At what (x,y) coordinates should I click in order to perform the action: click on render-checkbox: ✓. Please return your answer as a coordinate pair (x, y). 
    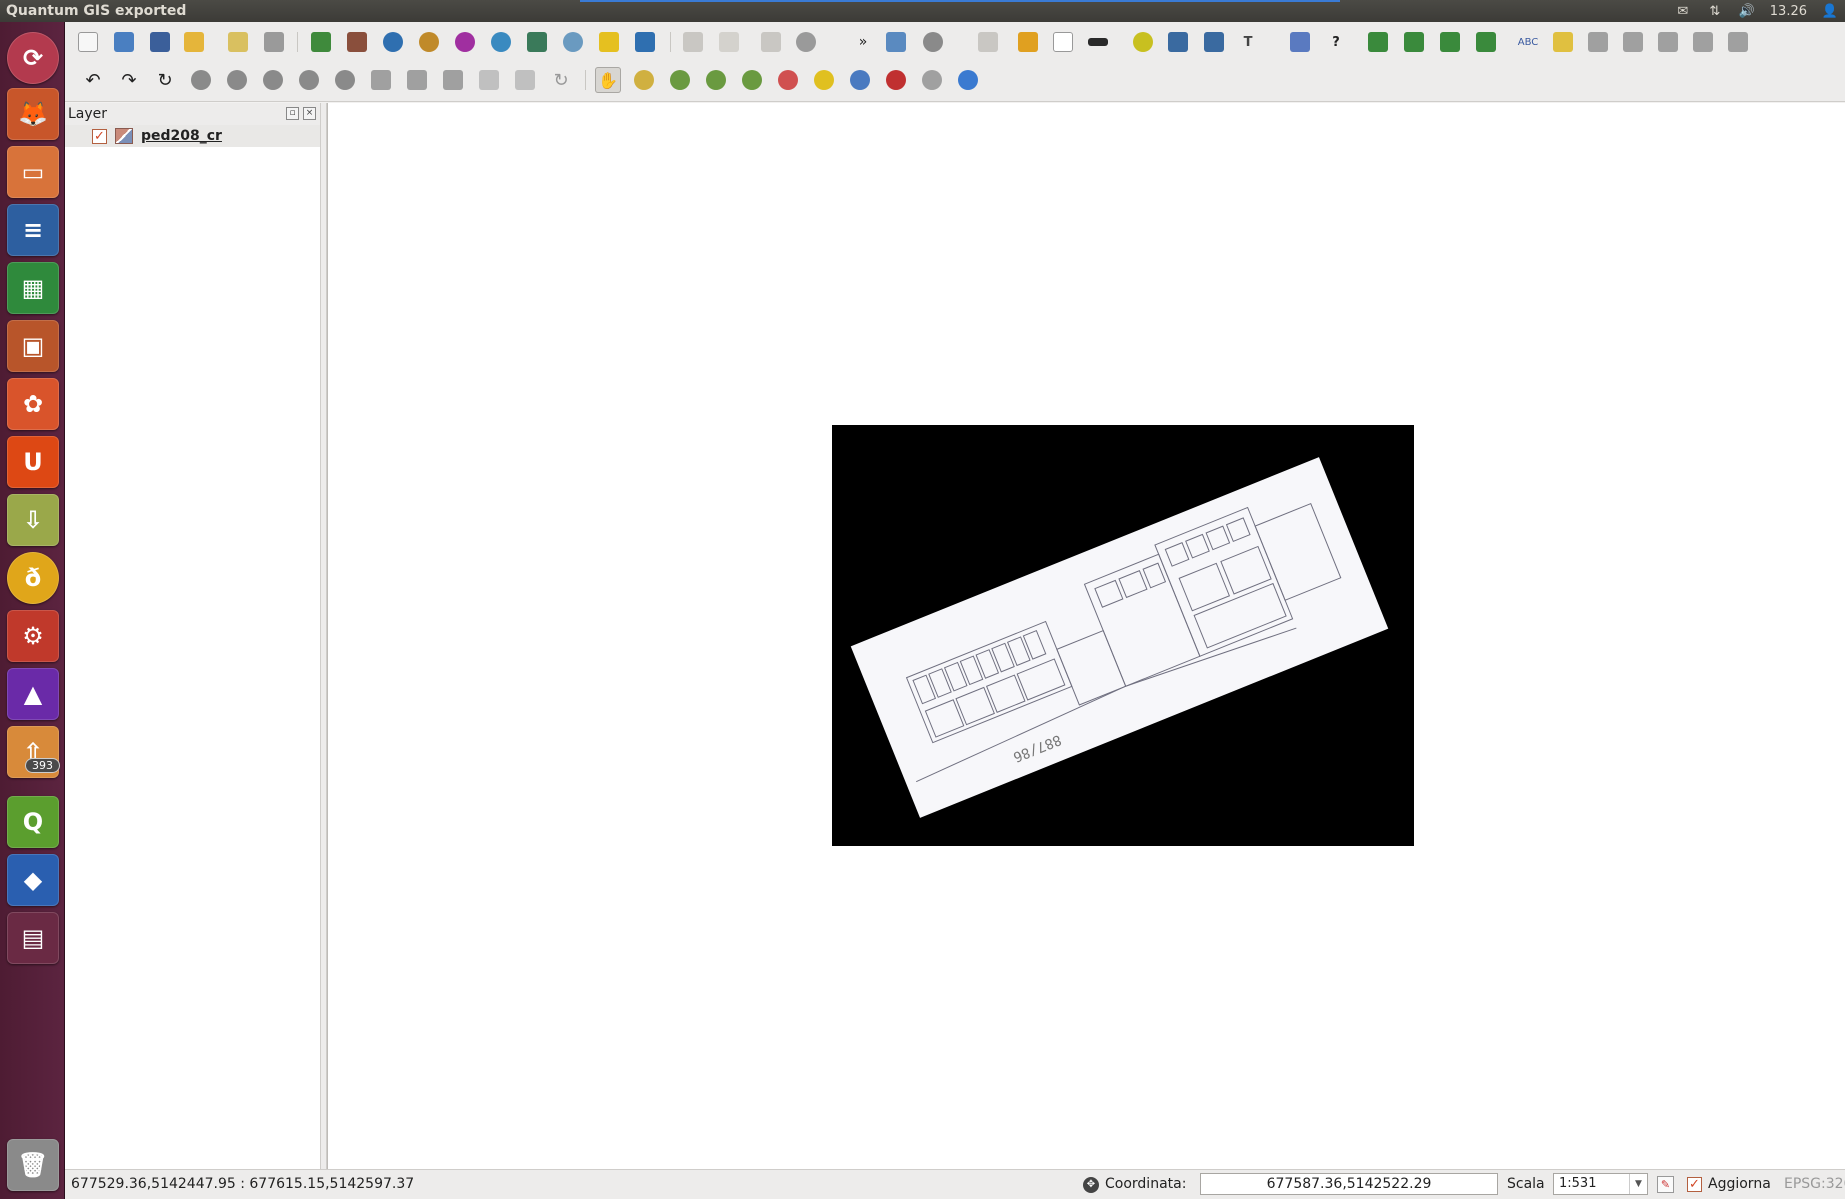
    Looking at the image, I should click on (1694, 1184).